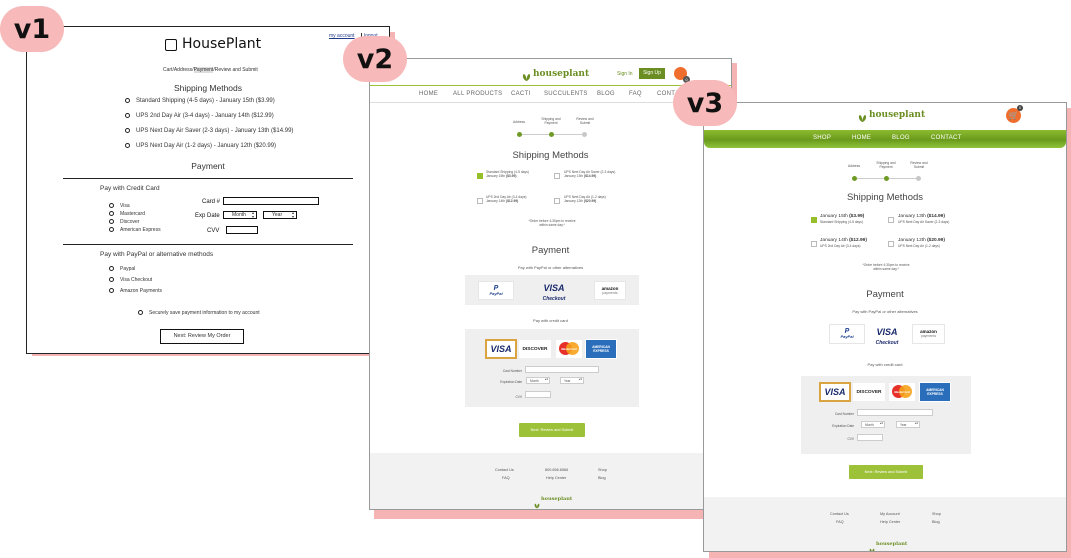  I want to click on footer-account-link: My Account, so click(890, 514).